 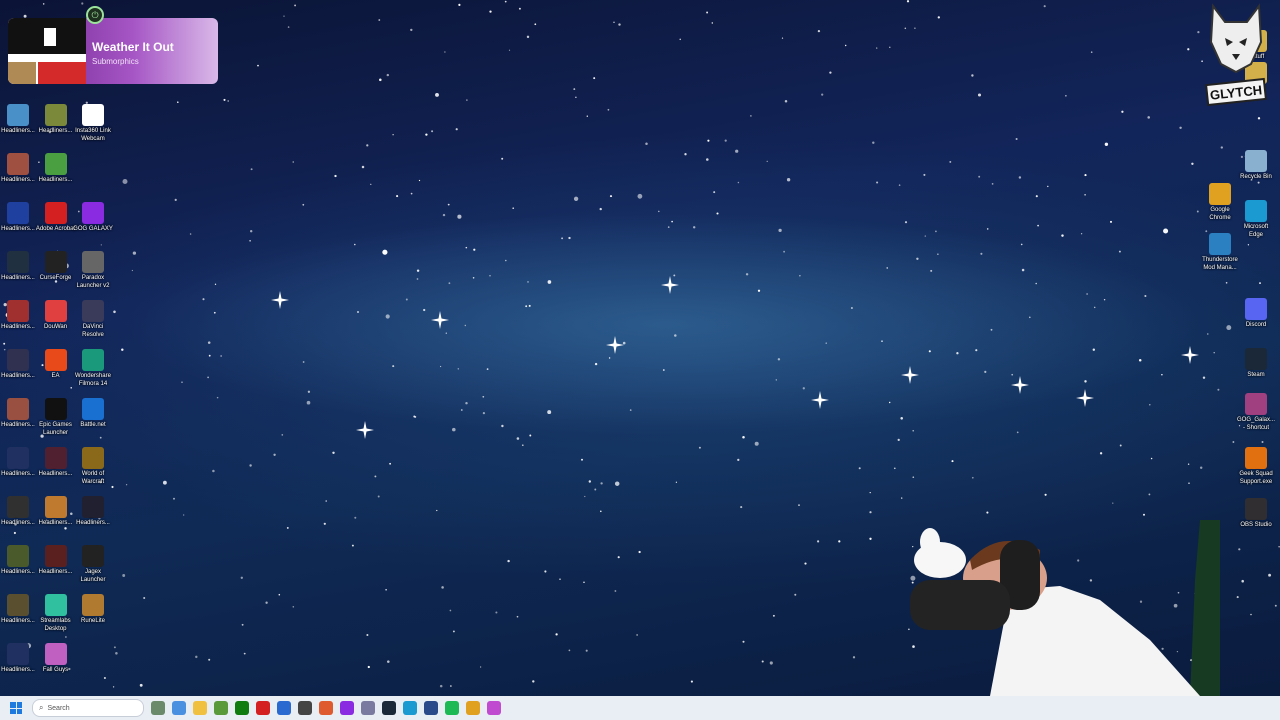 What do you see at coordinates (18, 115) in the screenshot?
I see `desktop-icon-0-icon` at bounding box center [18, 115].